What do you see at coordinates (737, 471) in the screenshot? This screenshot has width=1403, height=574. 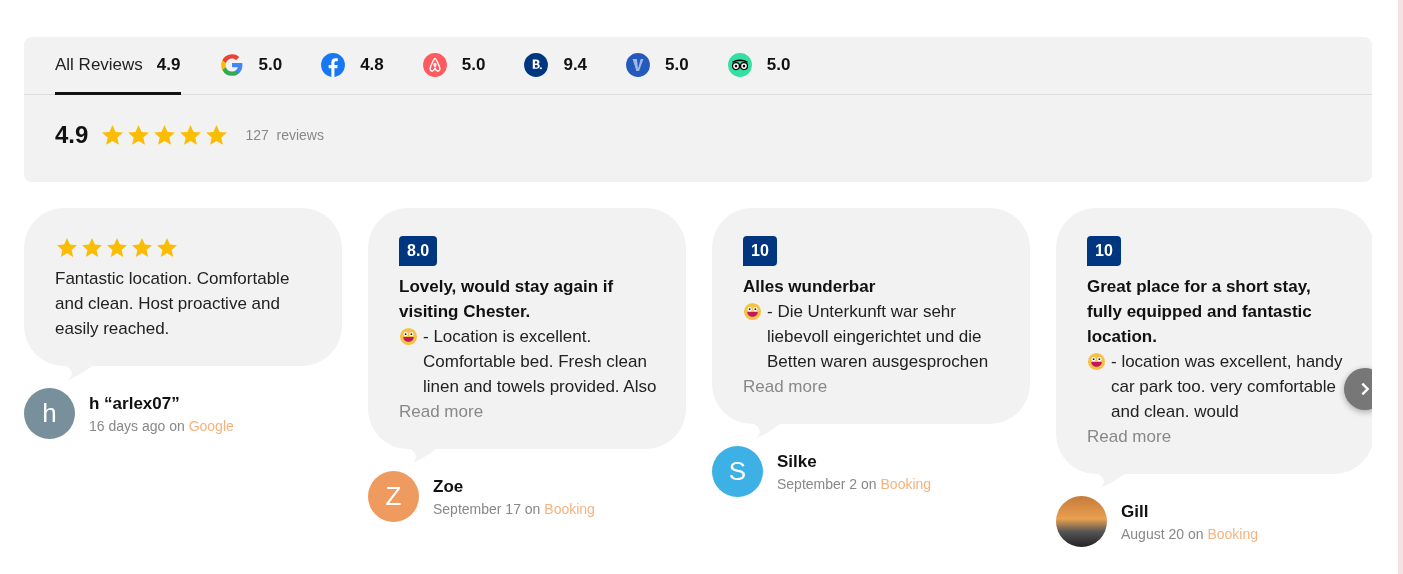 I see `letter-avatar: S` at bounding box center [737, 471].